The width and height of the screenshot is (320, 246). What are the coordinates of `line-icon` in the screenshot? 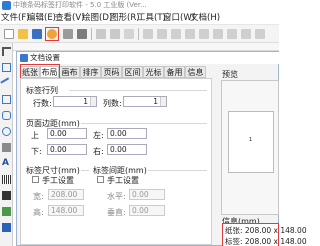 It's located at (6, 83).